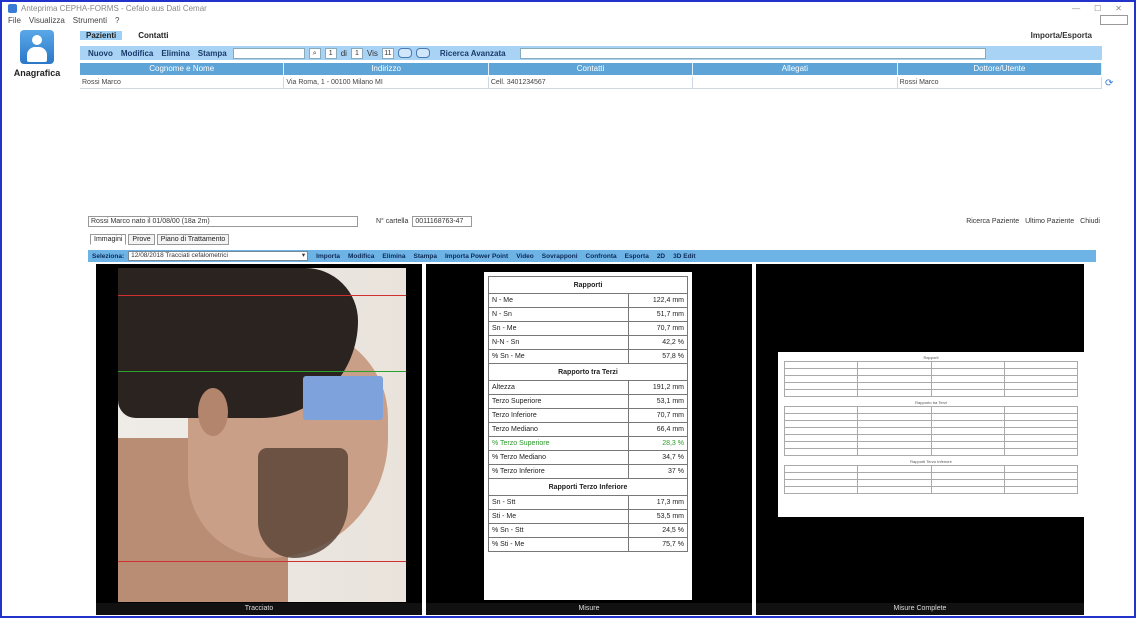 The width and height of the screenshot is (1136, 618). Describe the element at coordinates (795, 69) in the screenshot. I see `column-header: Allegati` at that location.